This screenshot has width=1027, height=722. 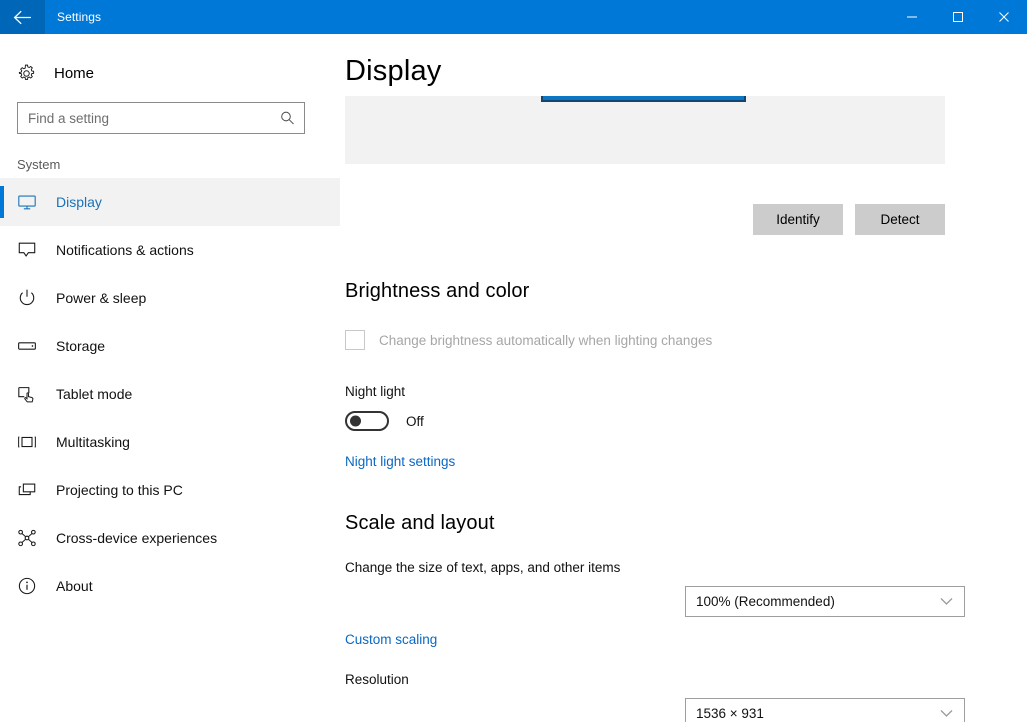 What do you see at coordinates (94, 394) in the screenshot?
I see `sidebar-item-label: Tablet mode` at bounding box center [94, 394].